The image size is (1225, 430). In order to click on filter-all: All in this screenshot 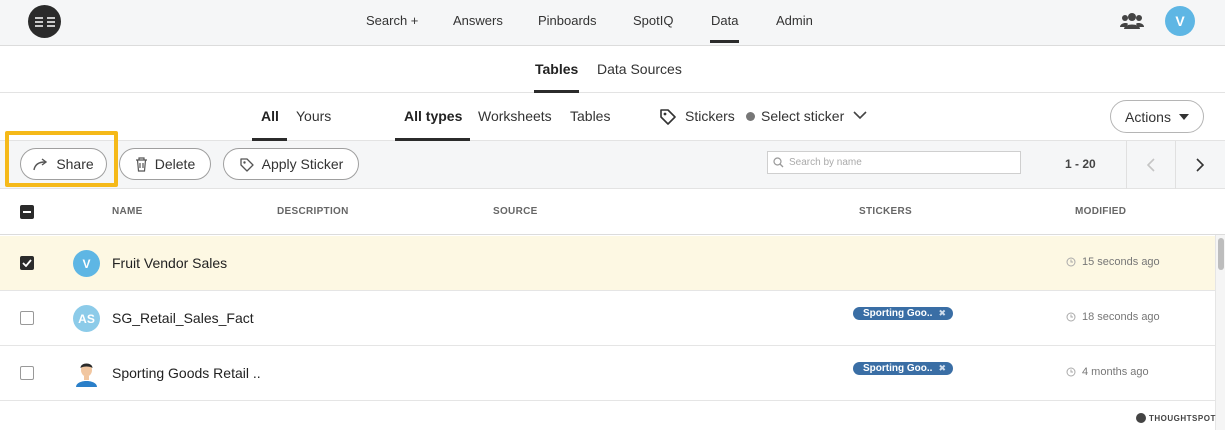, I will do `click(269, 124)`.